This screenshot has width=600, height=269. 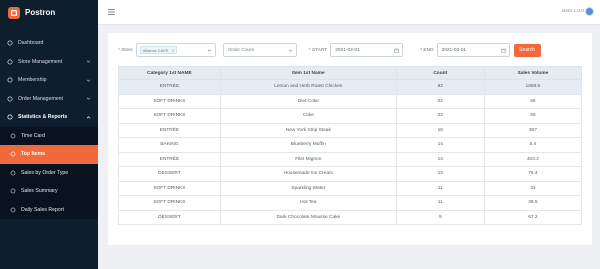 I want to click on table-cell: Sparkling Water, so click(x=308, y=188).